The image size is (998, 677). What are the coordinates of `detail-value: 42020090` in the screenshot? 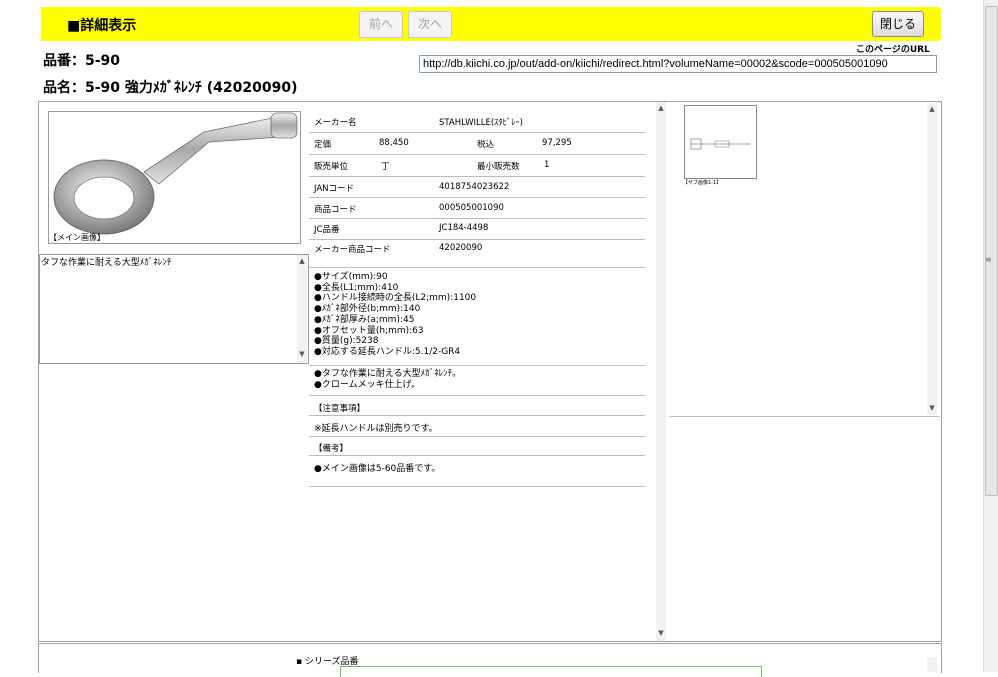 It's located at (461, 248).